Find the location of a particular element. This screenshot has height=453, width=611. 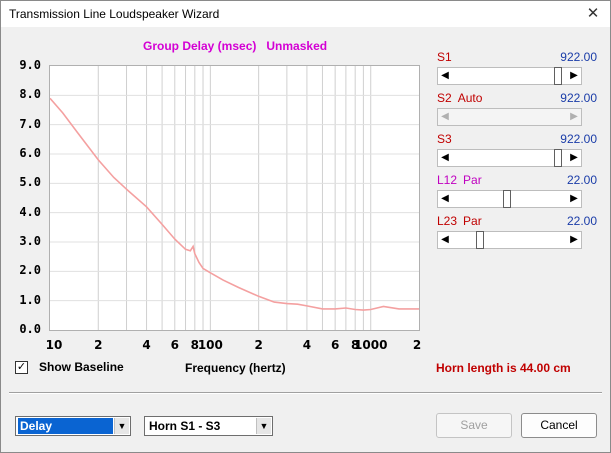

slider-label: S1 is located at coordinates (444, 57).